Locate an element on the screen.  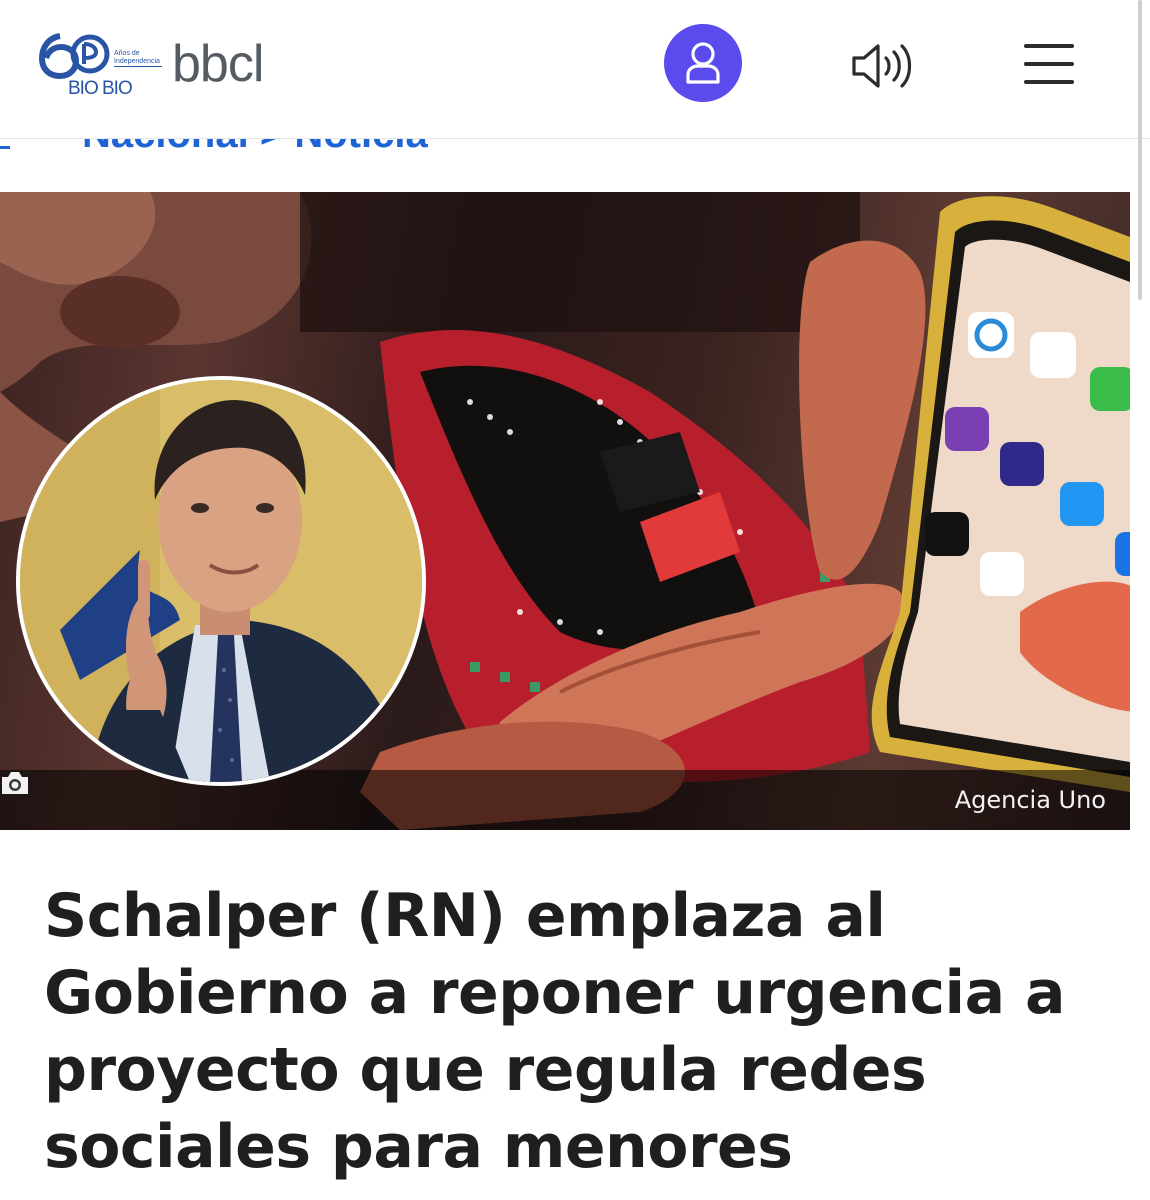
speaker-icon is located at coordinates (882, 66).